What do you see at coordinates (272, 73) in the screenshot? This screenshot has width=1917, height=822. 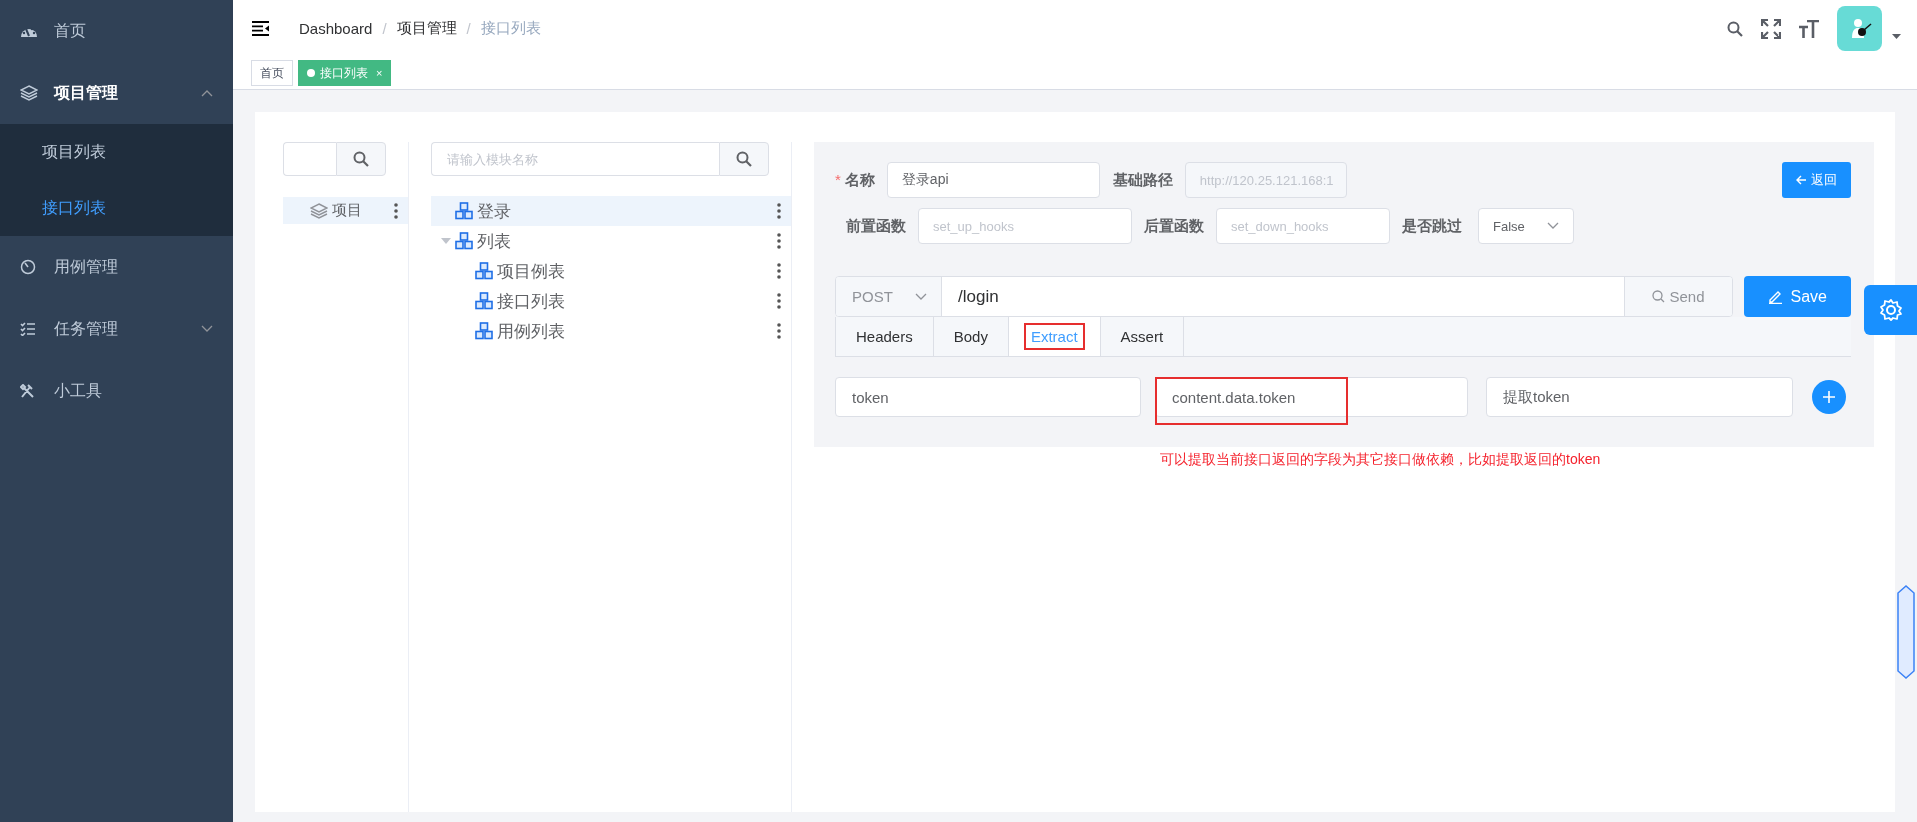 I see `page-tag: 首页` at bounding box center [272, 73].